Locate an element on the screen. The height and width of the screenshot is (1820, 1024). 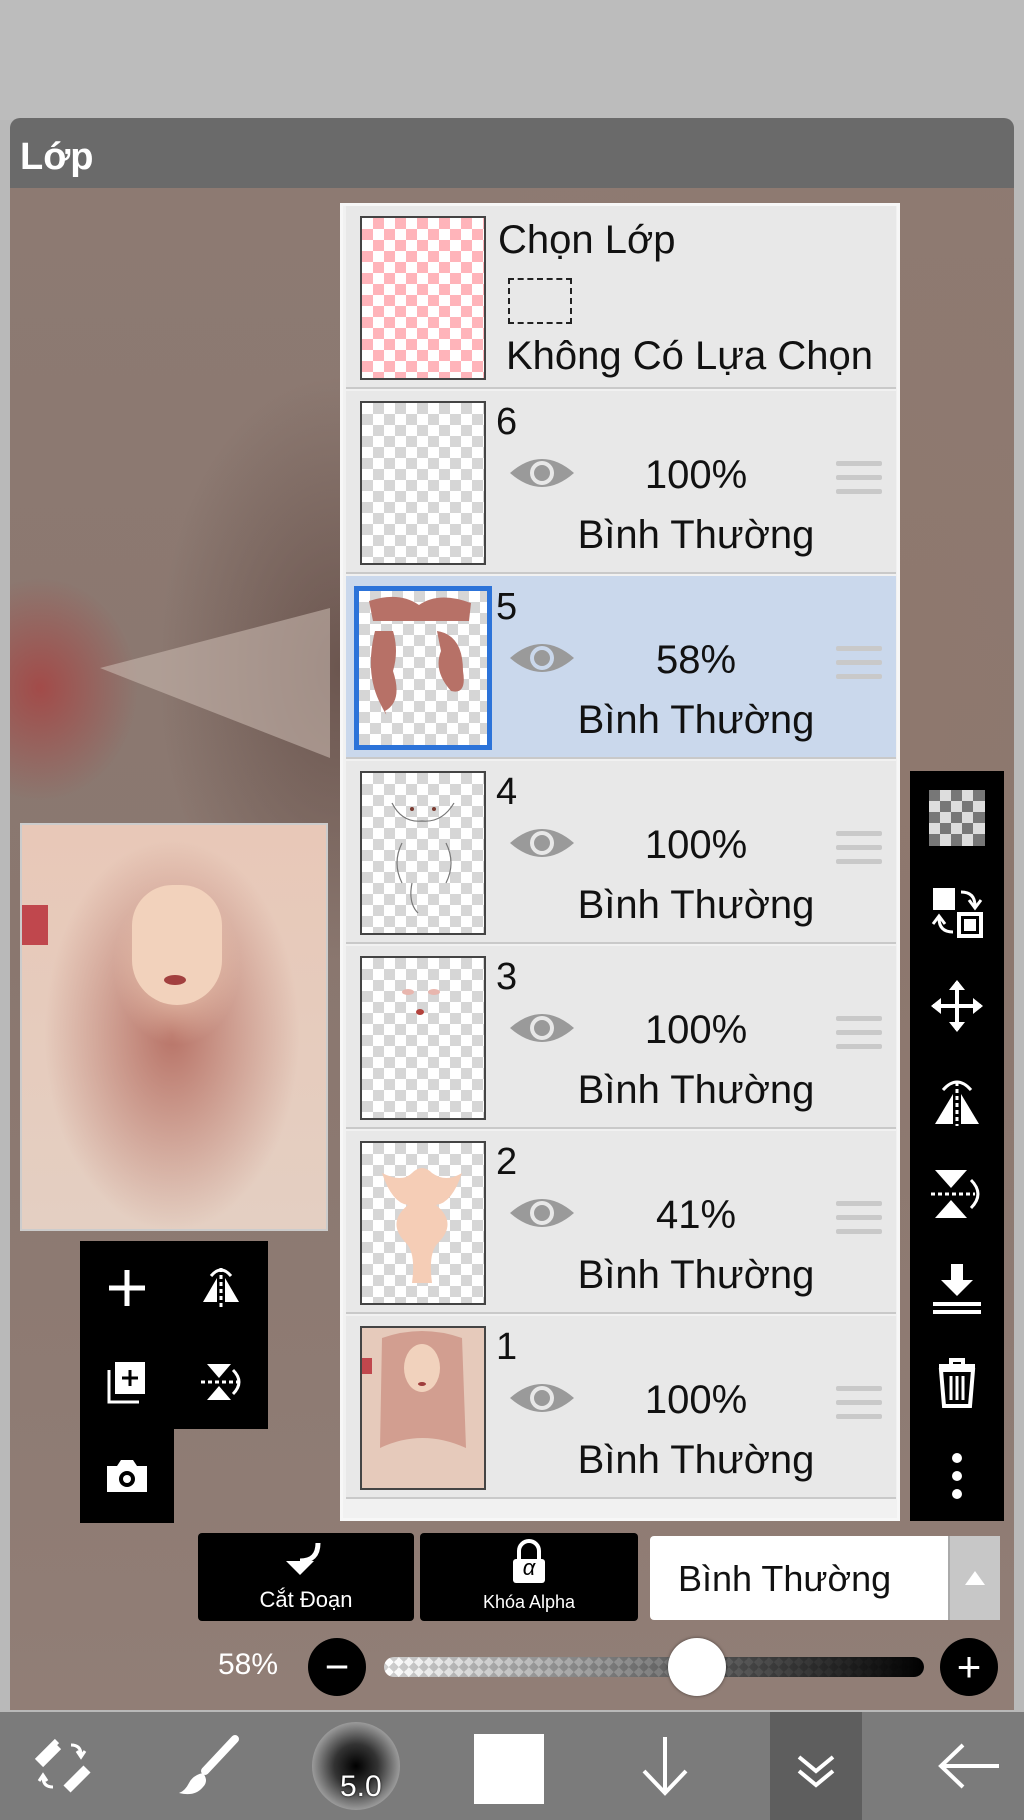
arrow-left-icon is located at coordinates (968, 1766).